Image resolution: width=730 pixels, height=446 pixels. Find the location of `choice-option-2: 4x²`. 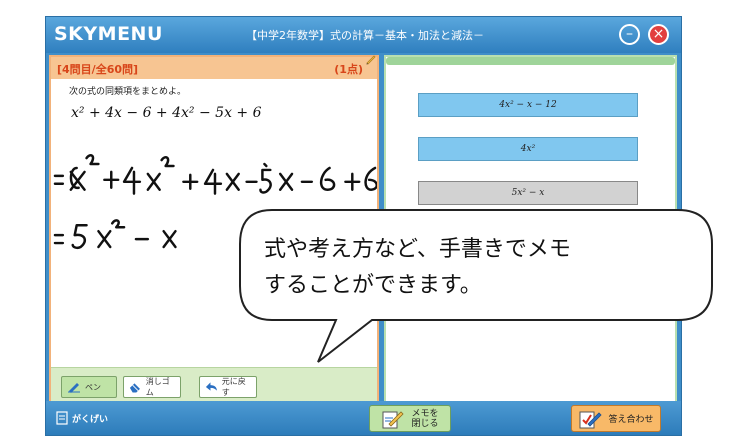

choice-option-2: 4x² is located at coordinates (528, 149).